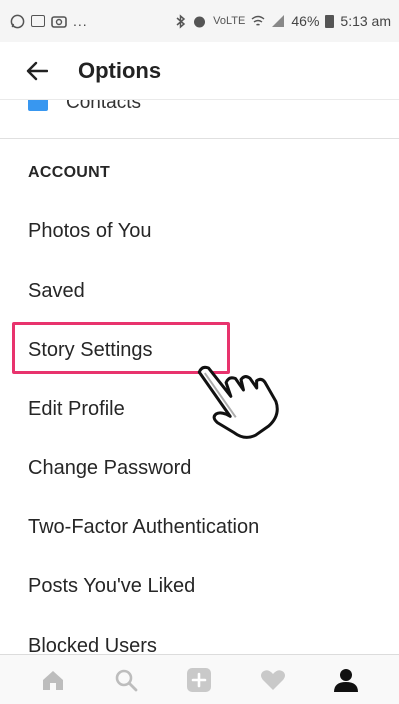  I want to click on status-bar: ... VoLTE 46% 5:13 am, so click(199, 21).